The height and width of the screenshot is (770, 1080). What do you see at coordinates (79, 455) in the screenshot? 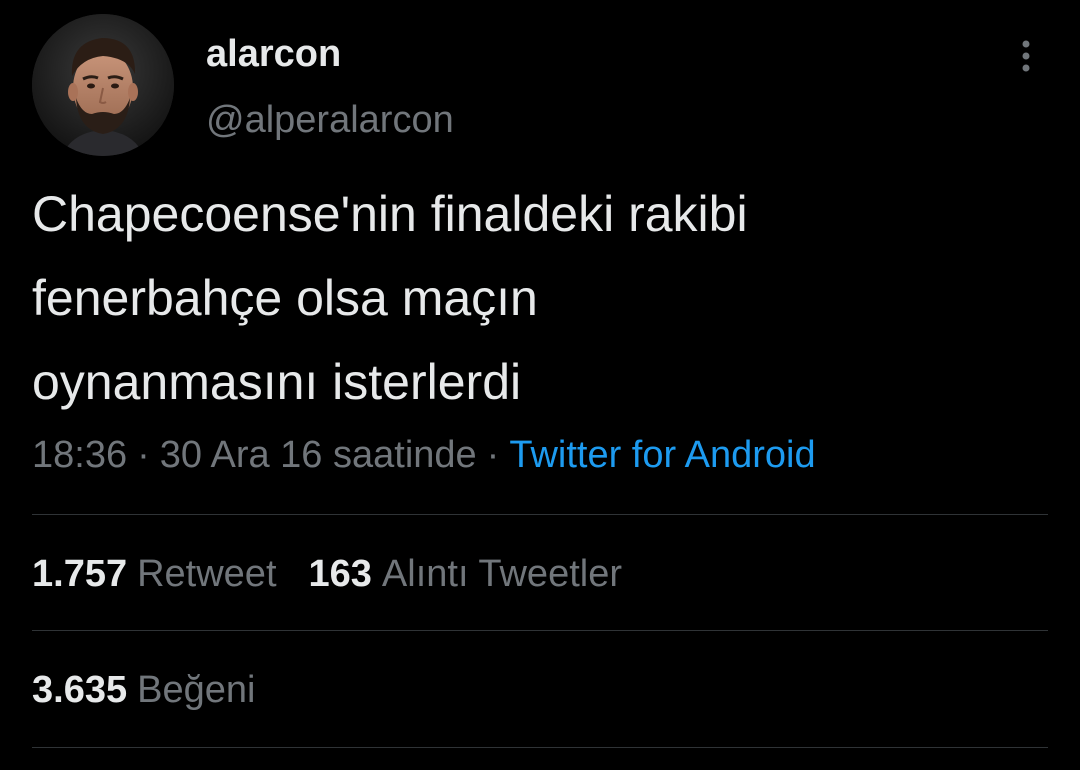
I see `tweet-time: 18:36` at bounding box center [79, 455].